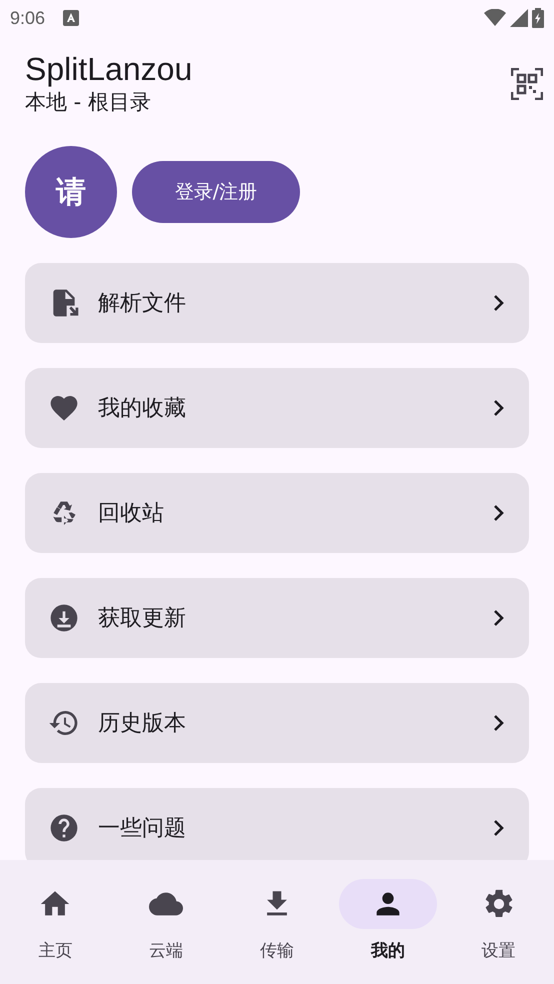 This screenshot has height=984, width=554. I want to click on menu-label: 我的收藏, so click(142, 409).